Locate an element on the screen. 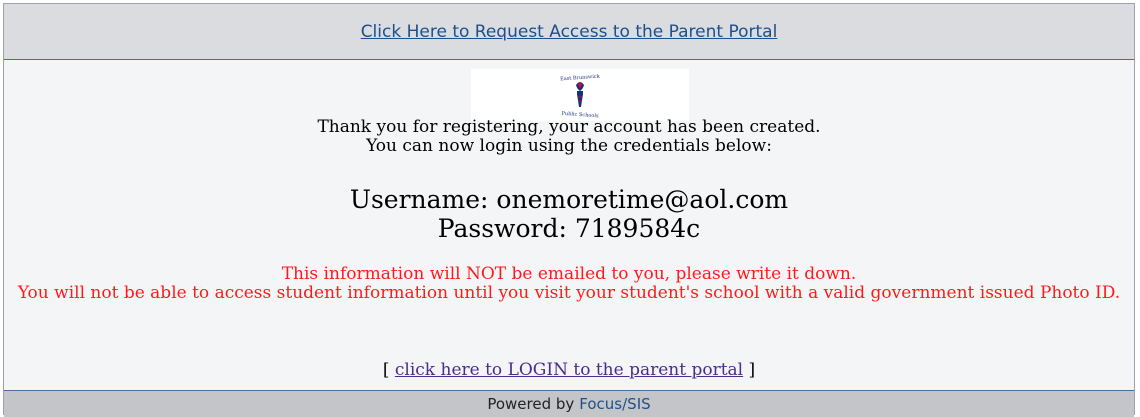 This screenshot has height=417, width=1140. focus-sis-link: Focus/SIS is located at coordinates (614, 404).